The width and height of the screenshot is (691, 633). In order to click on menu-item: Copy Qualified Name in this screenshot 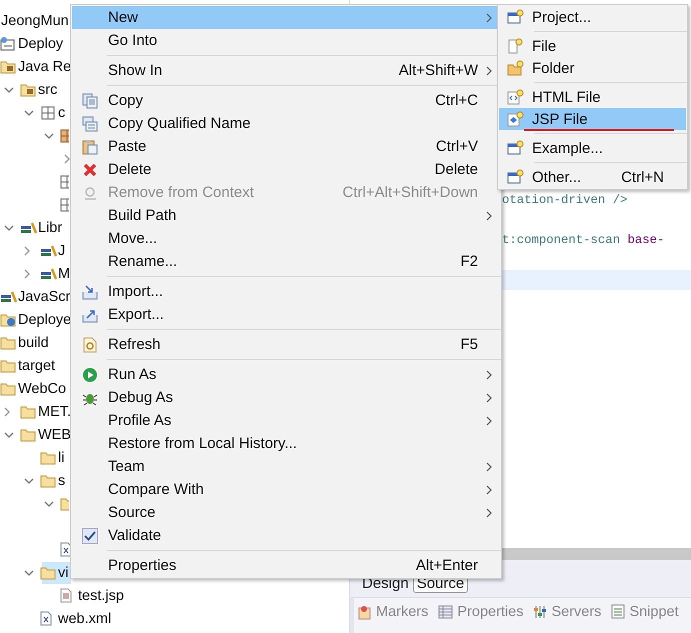, I will do `click(286, 123)`.